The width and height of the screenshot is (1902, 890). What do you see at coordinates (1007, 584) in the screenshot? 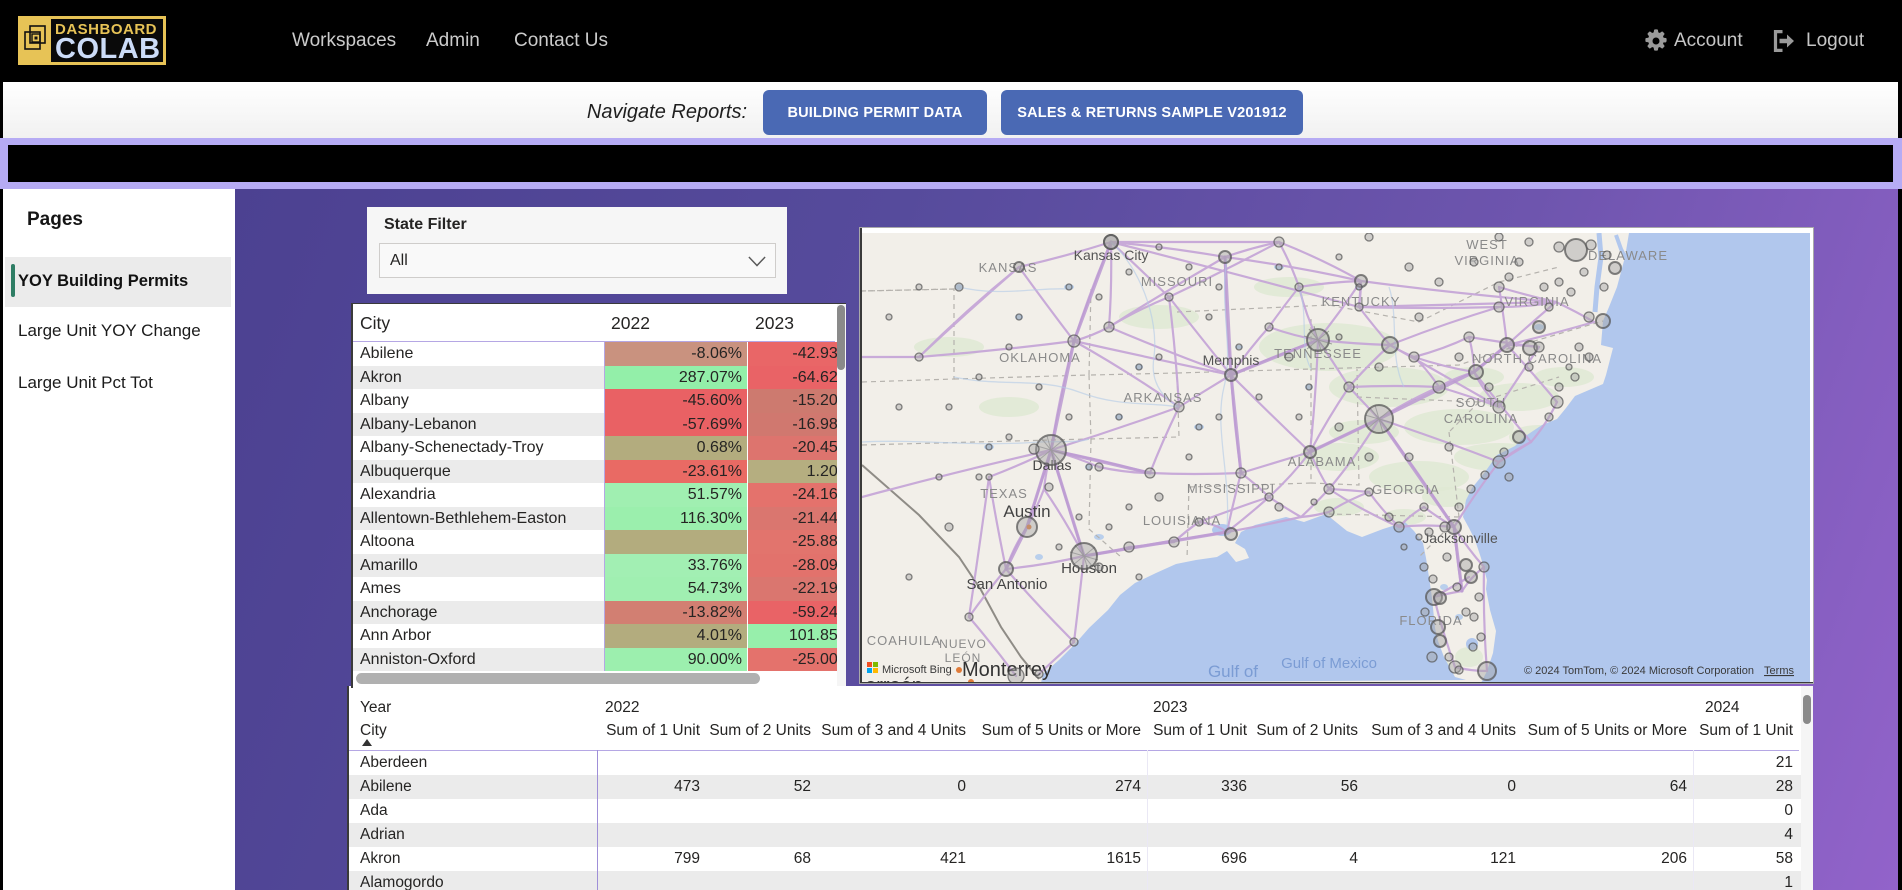
I see `svg-text: San Antonio` at bounding box center [1007, 584].